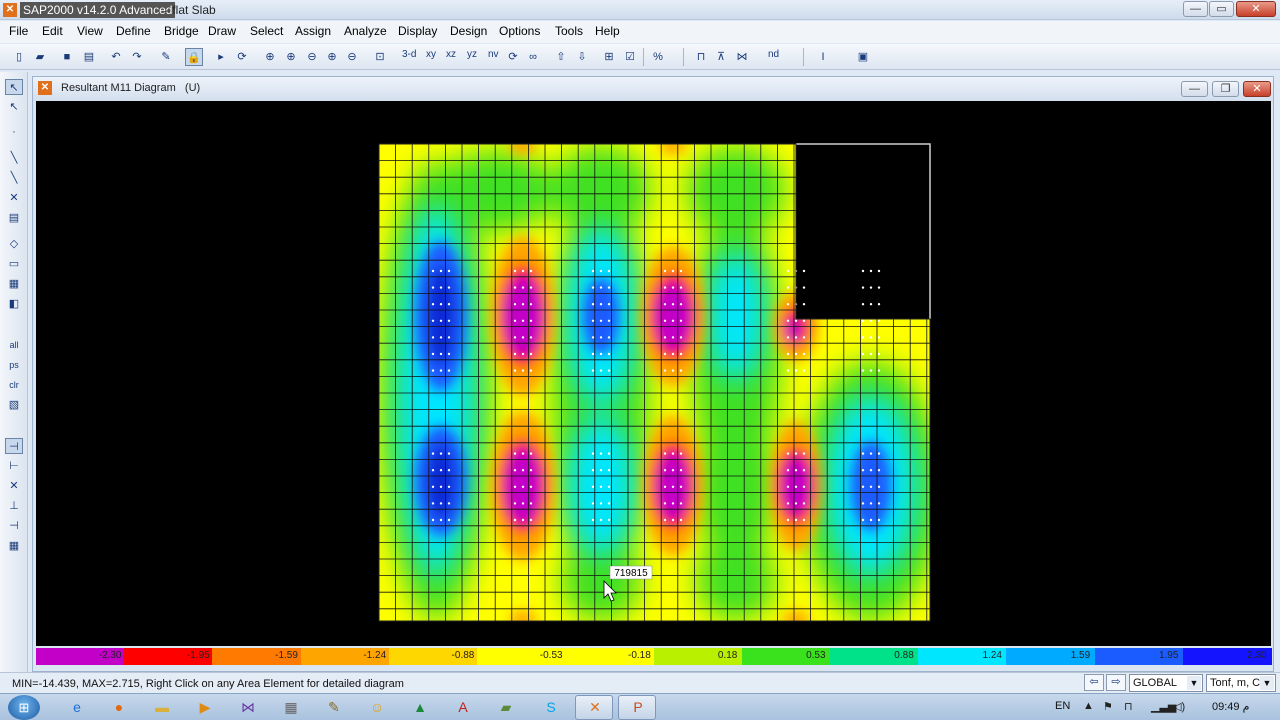 Image resolution: width=1280 pixels, height=720 pixels. I want to click on snap-intersection-icon: ✕, so click(14, 486).